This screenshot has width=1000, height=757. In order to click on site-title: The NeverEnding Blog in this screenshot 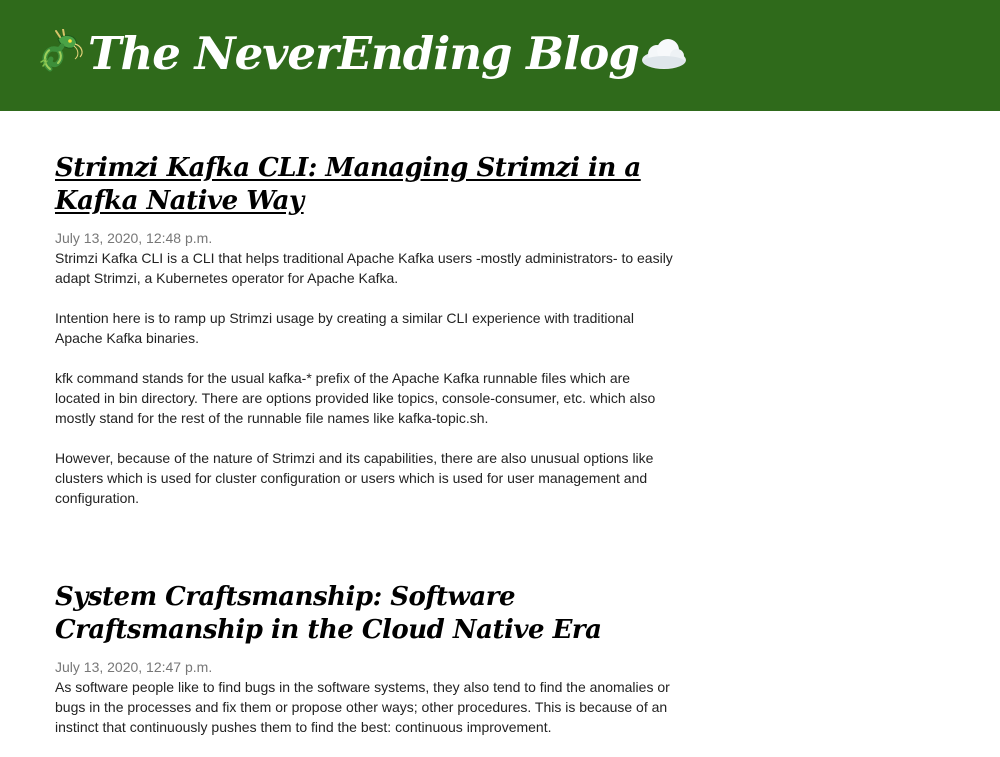, I will do `click(364, 53)`.